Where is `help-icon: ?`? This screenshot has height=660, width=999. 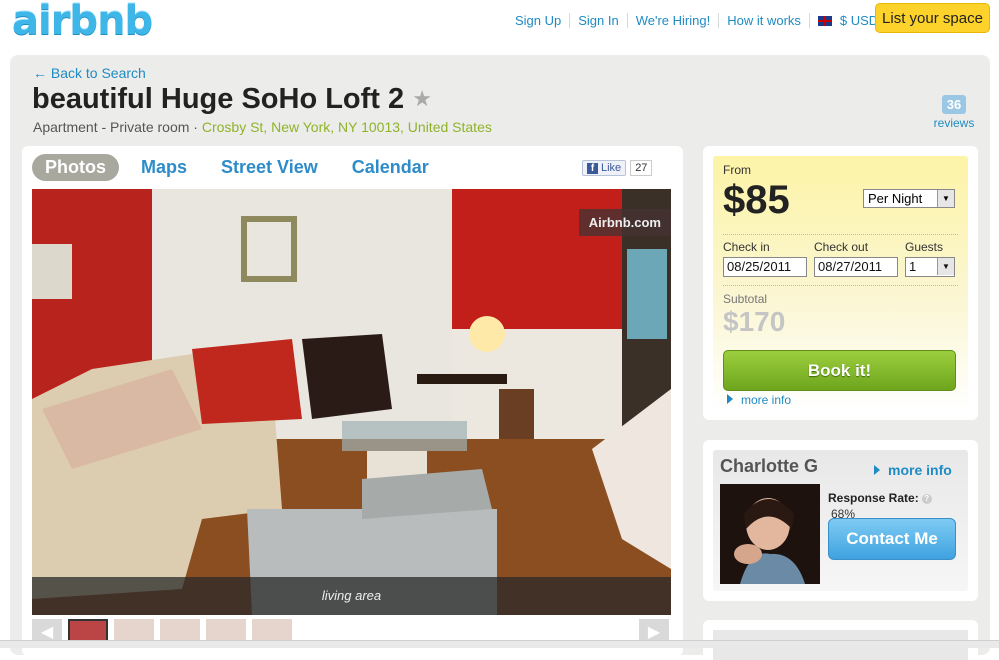
help-icon: ? is located at coordinates (926, 499).